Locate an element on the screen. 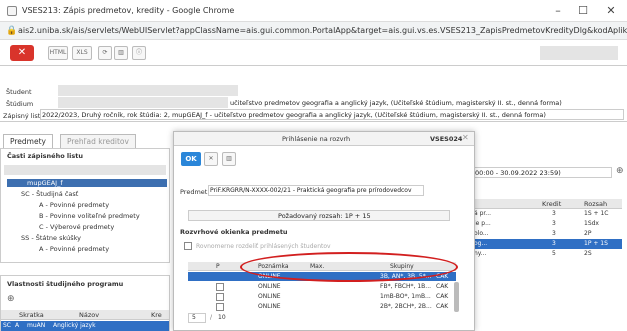  xls-button: XLS is located at coordinates (82, 53).